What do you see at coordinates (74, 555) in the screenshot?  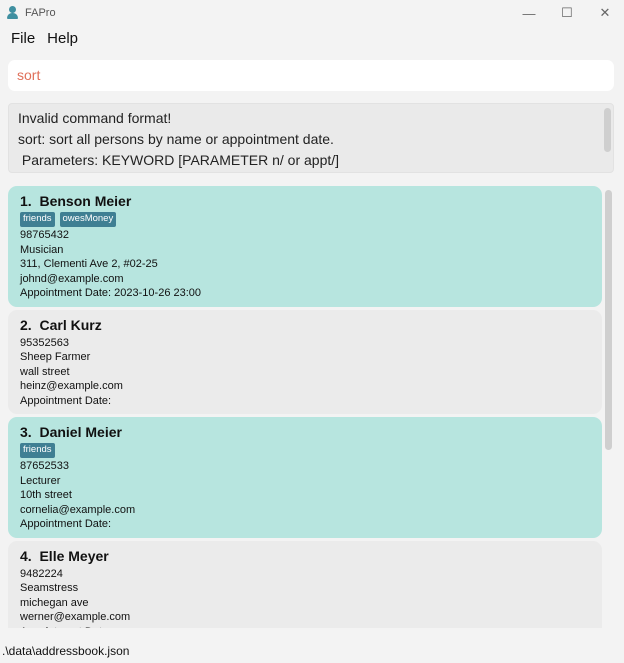 I see `person-name-text: Elle Meyer` at bounding box center [74, 555].